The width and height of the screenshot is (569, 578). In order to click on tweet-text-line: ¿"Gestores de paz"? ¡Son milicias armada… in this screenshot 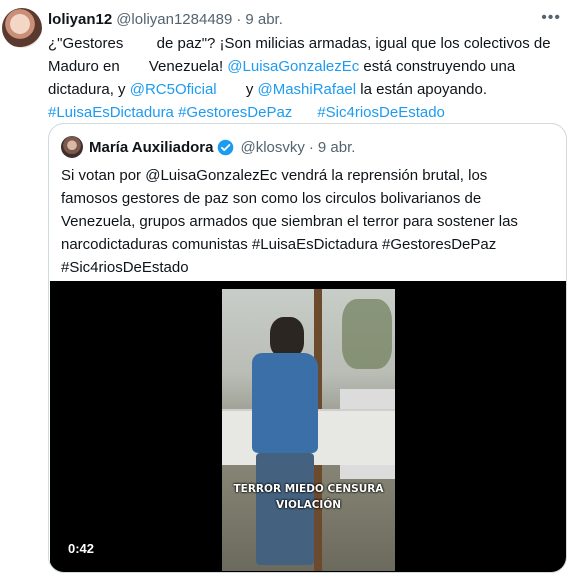, I will do `click(303, 43)`.